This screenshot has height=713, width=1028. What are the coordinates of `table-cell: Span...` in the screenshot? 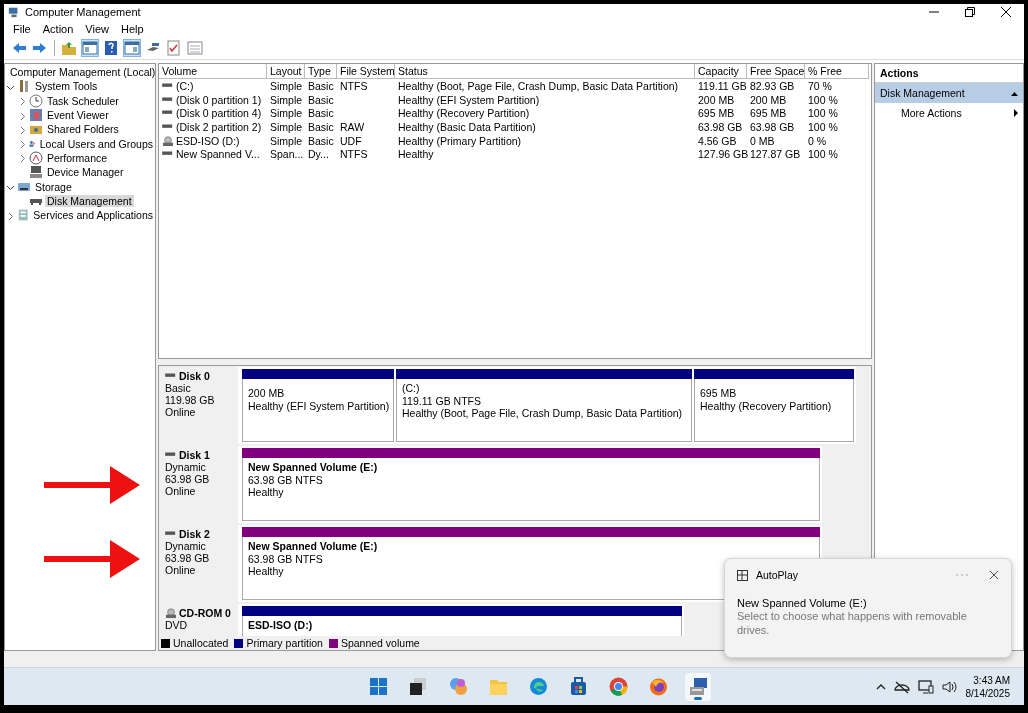 It's located at (287, 154).